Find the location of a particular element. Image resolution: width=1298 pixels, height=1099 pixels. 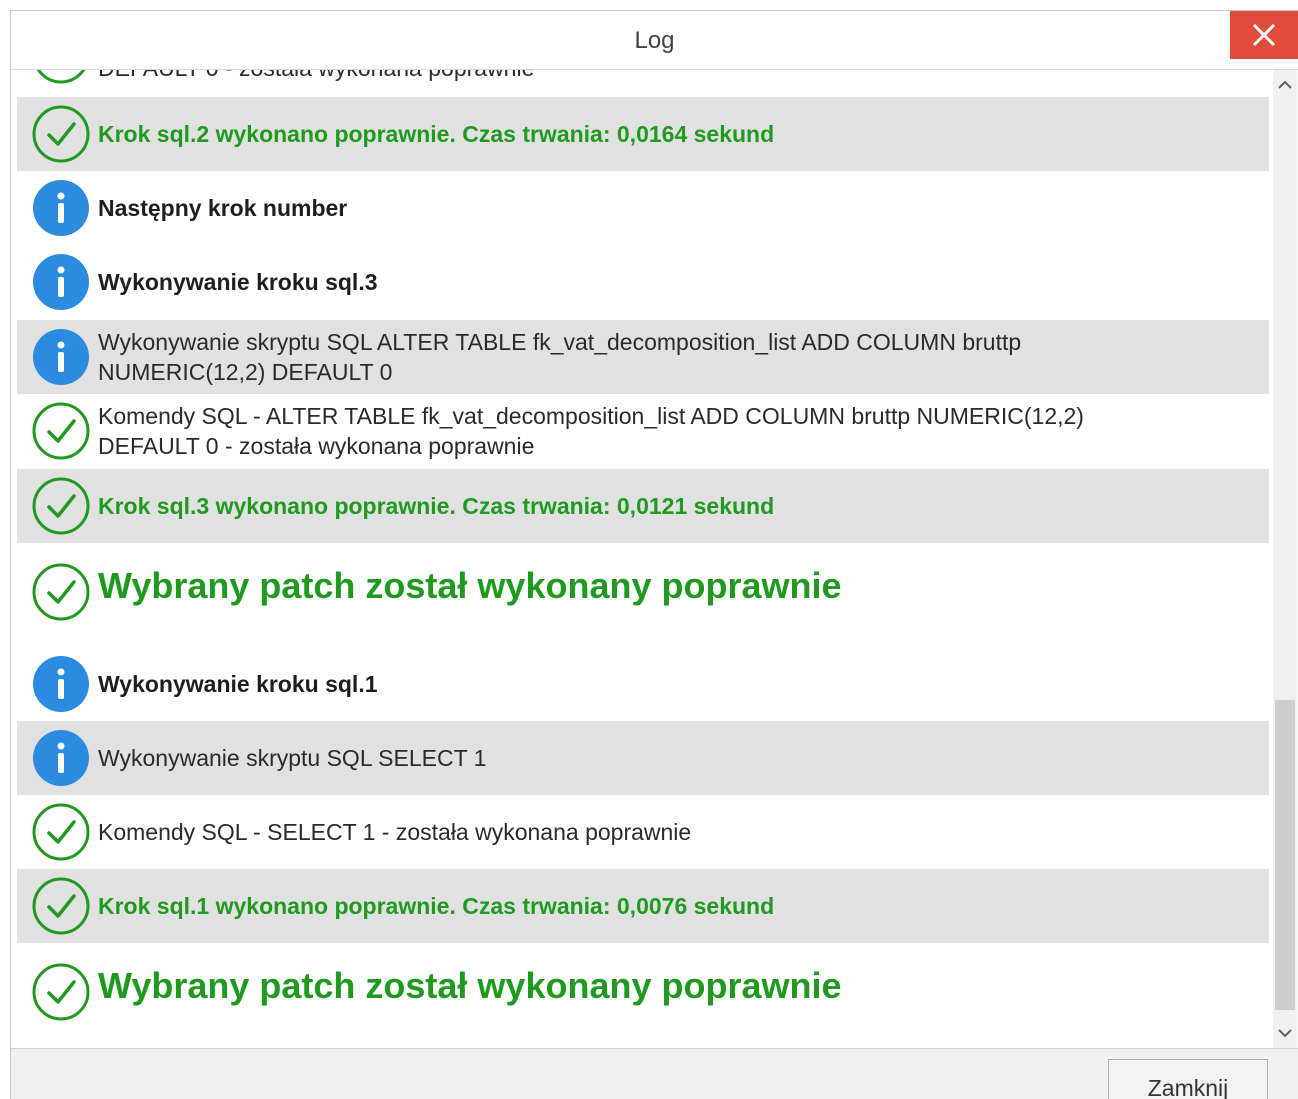

scroll-down-button is located at coordinates (1285, 1033).